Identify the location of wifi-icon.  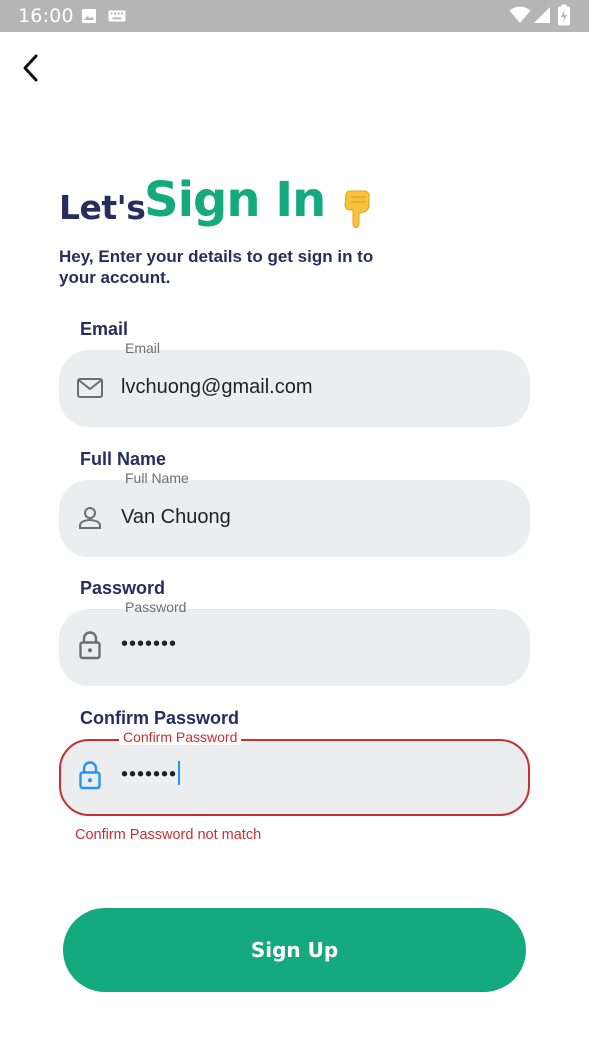
(520, 14).